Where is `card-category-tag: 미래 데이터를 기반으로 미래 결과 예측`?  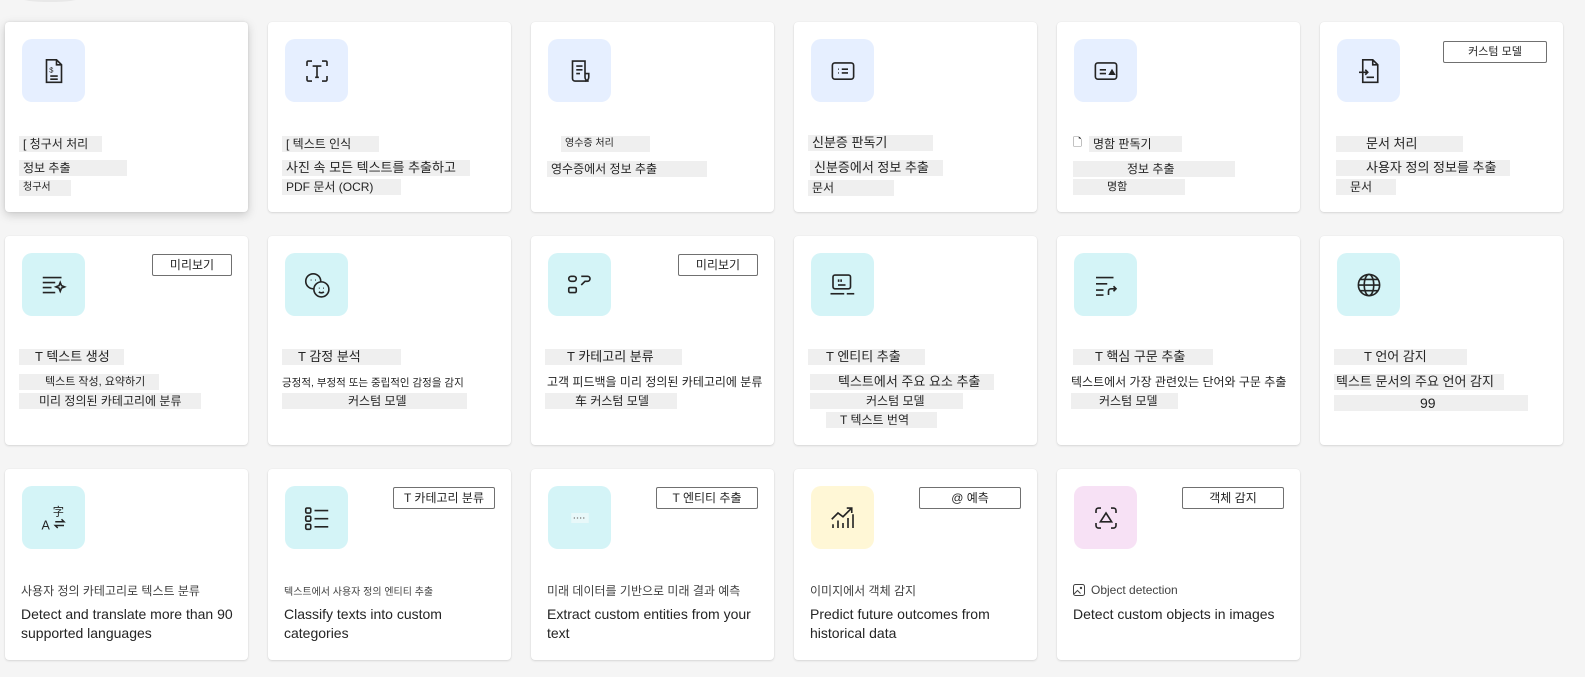
card-category-tag: 미래 데이터를 기반으로 미래 결과 예측 is located at coordinates (644, 591).